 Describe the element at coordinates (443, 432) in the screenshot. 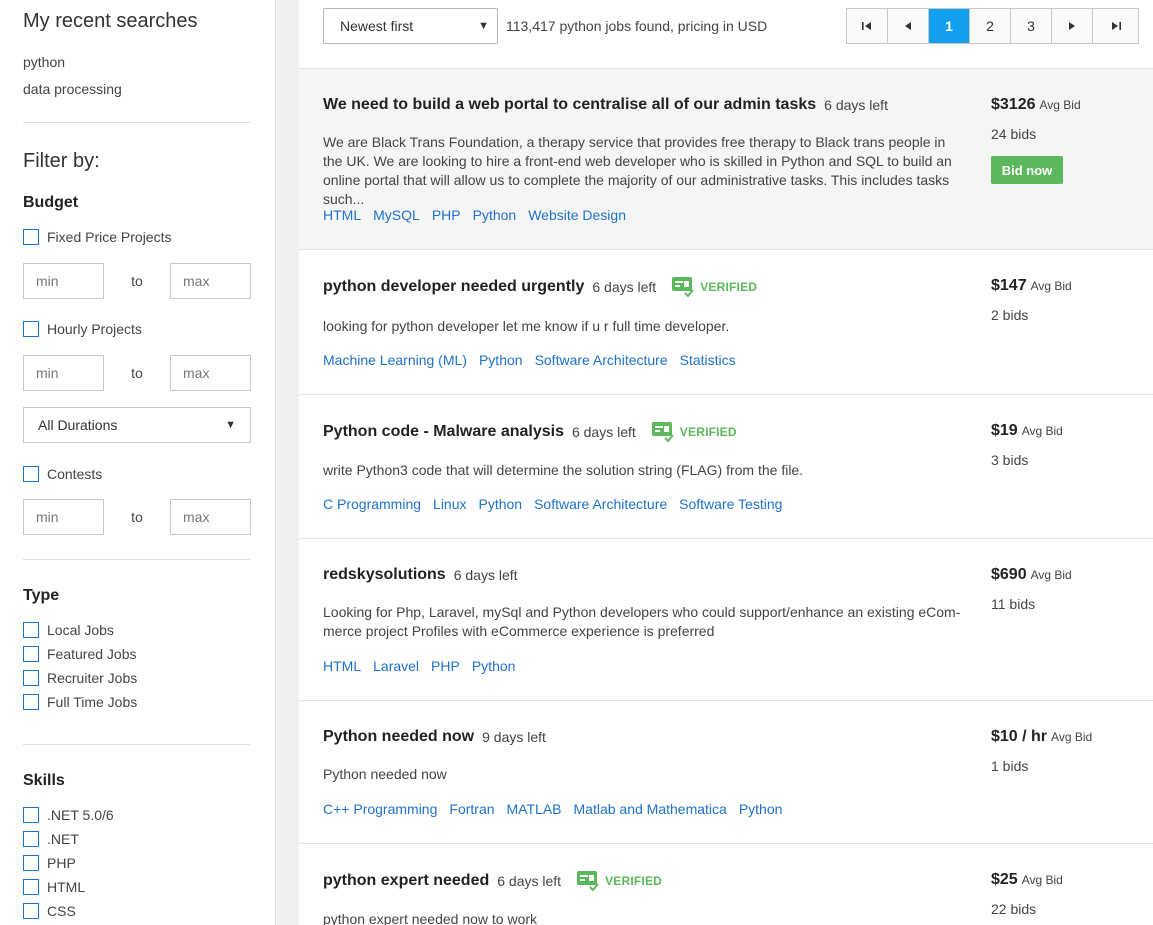

I see `job-title-text: Python code - Malware analysis` at that location.